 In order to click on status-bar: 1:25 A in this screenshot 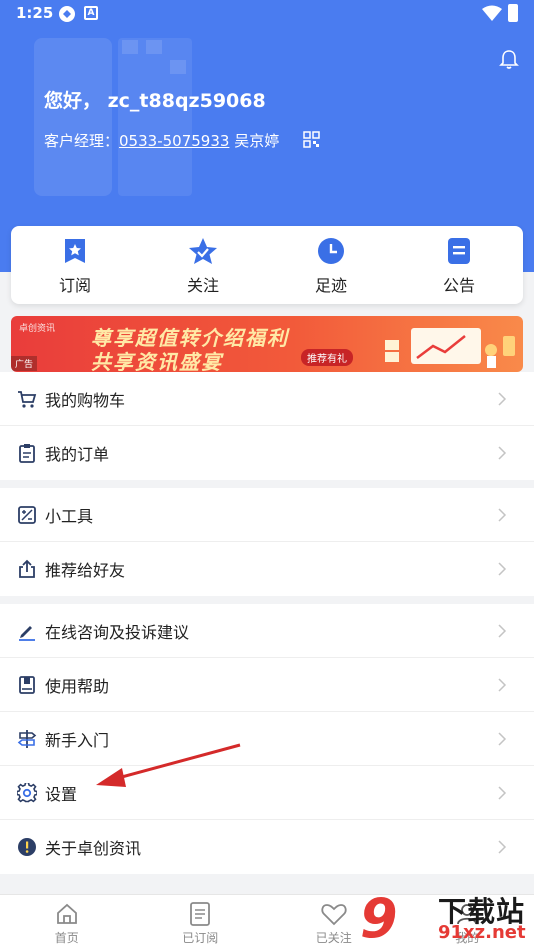, I will do `click(267, 14)`.